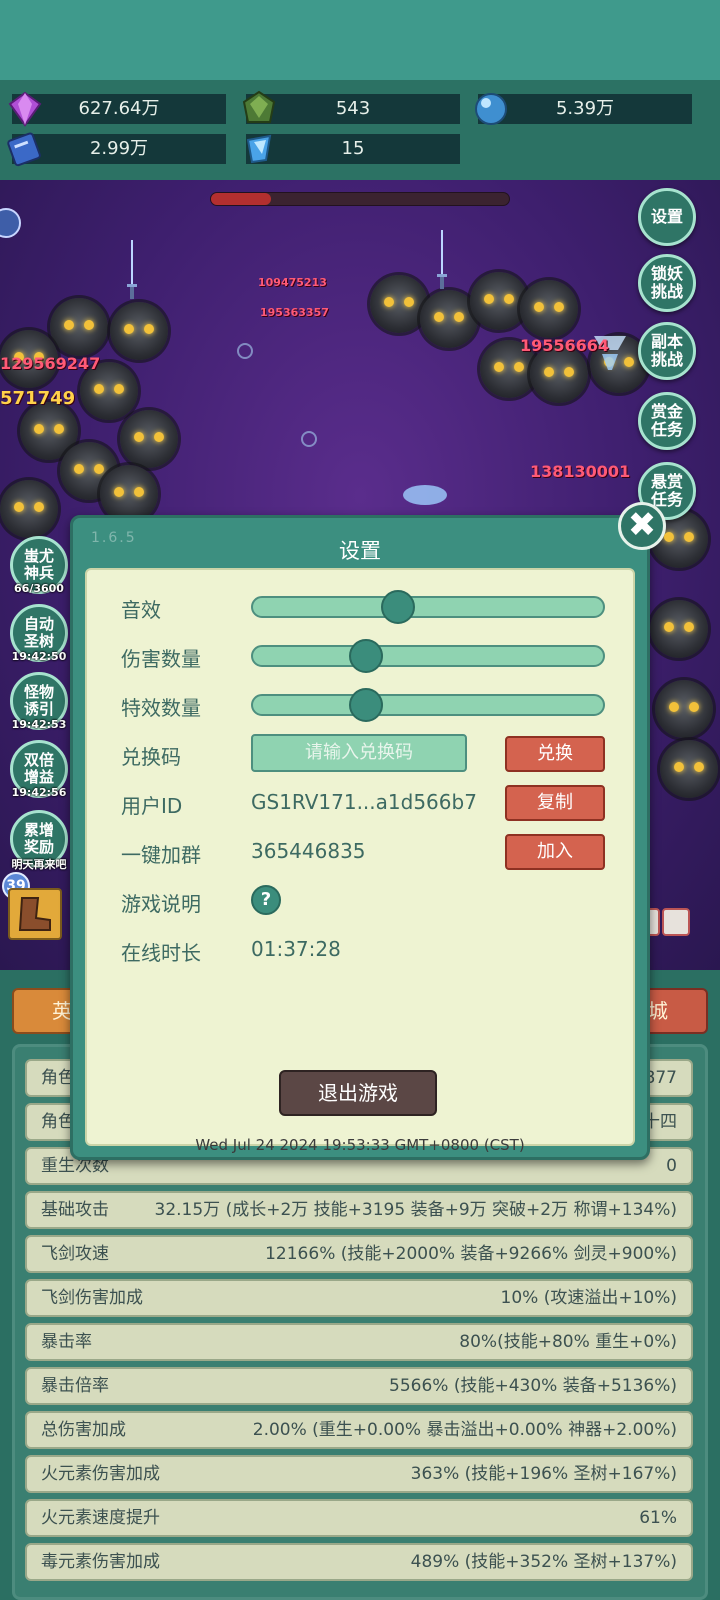 This screenshot has width=720, height=1600. I want to click on chiyou-weapon-progress: 66/3600, so click(39, 588).